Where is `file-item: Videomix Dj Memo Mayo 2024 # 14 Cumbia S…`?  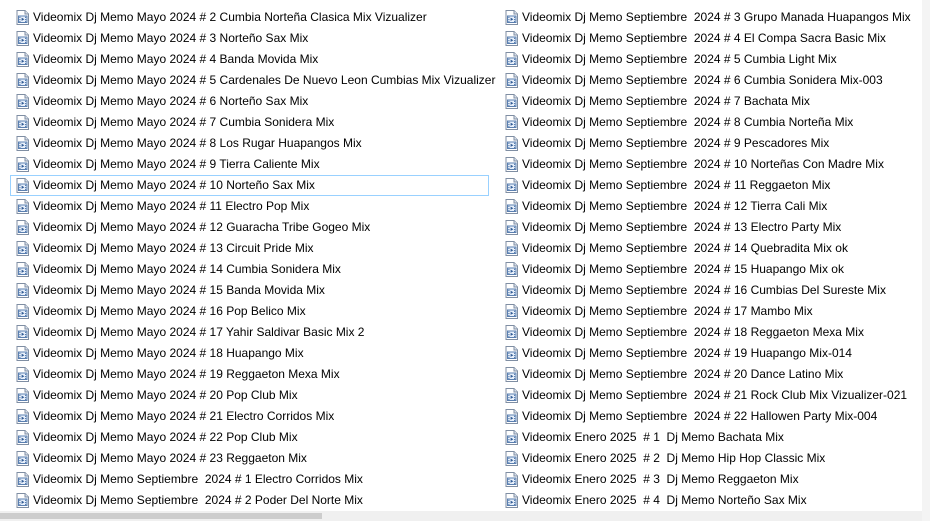
file-item: Videomix Dj Memo Mayo 2024 # 14 Cumbia S… is located at coordinates (249, 269).